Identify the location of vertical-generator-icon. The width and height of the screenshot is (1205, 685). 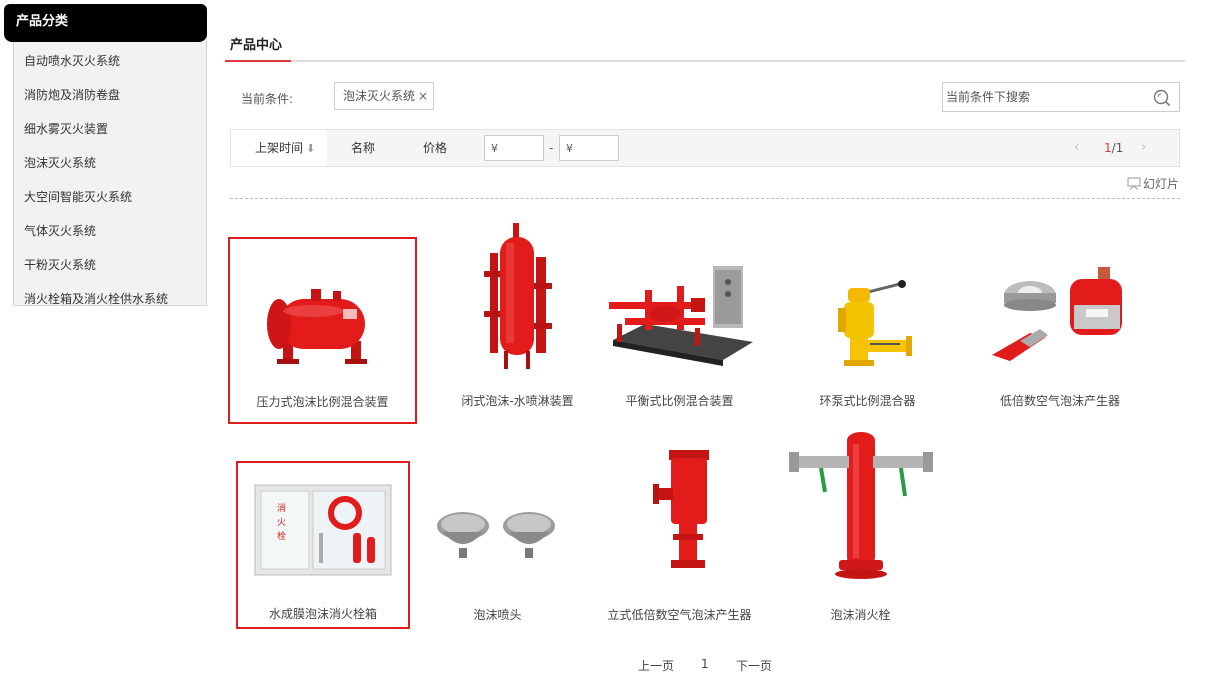
(680, 509).